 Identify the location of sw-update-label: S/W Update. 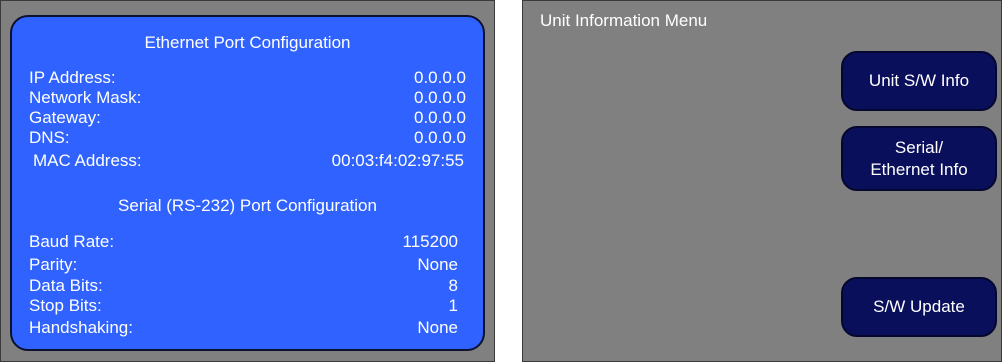
(919, 306).